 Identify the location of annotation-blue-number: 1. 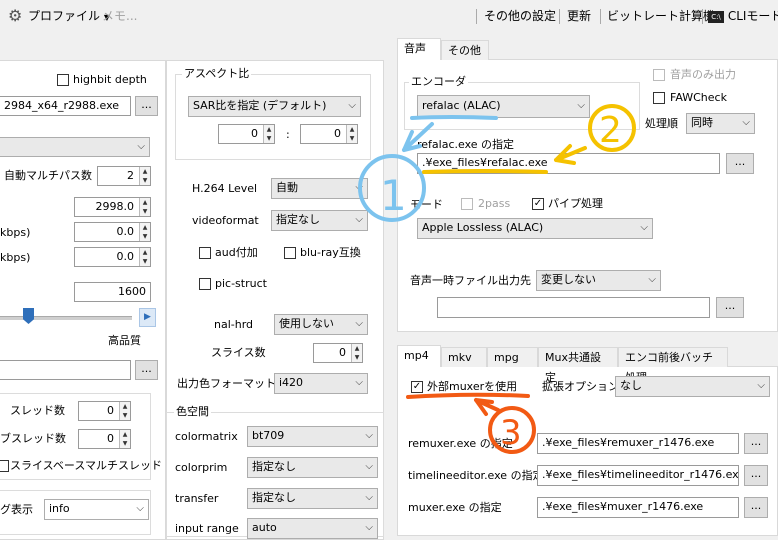
(393, 195).